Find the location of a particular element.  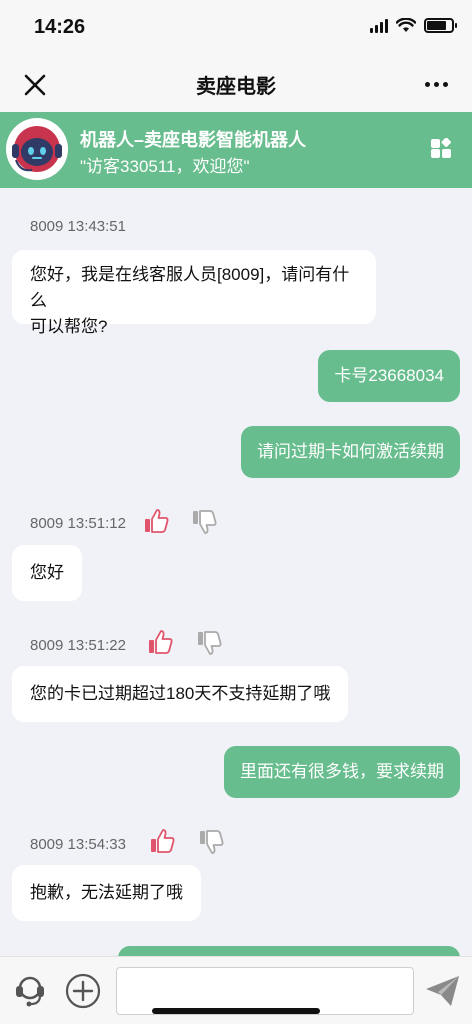

status-time: 14:26 is located at coordinates (60, 27).